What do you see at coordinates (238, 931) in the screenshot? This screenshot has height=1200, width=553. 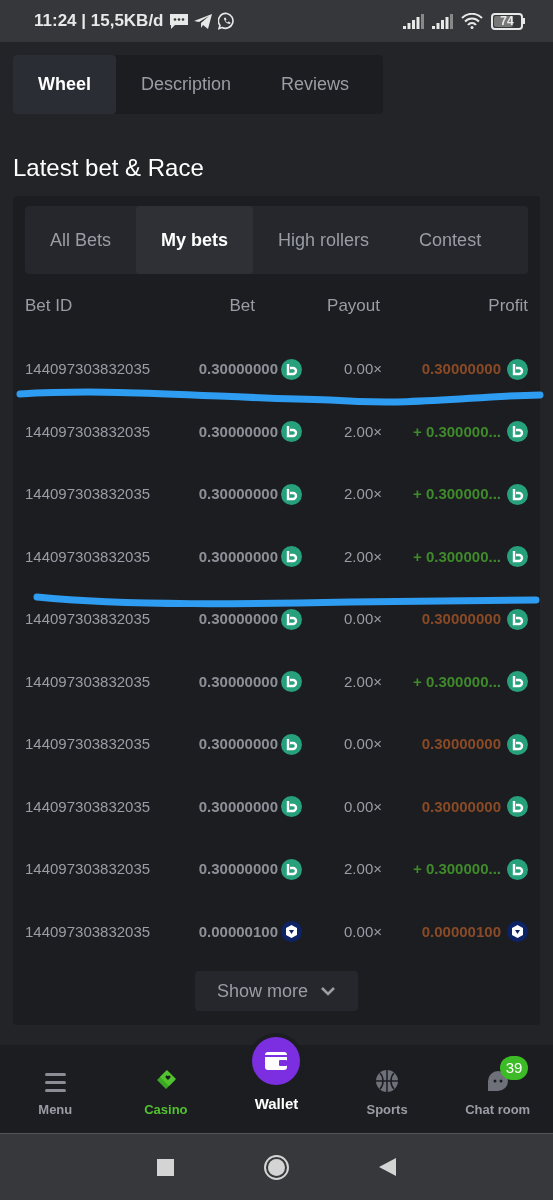 I see `bet-amount: 0.00000100` at bounding box center [238, 931].